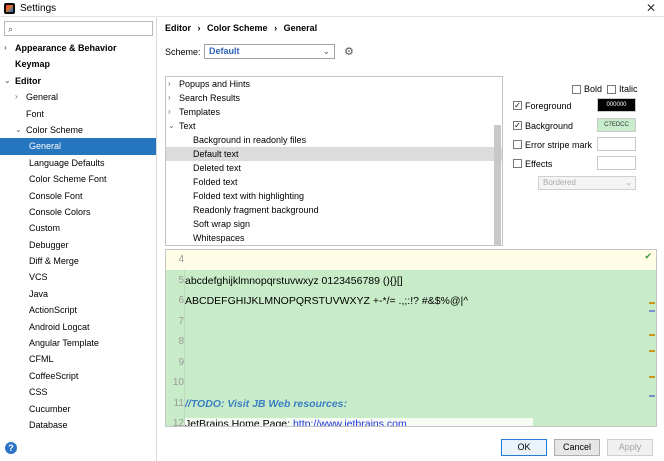 This screenshot has height=461, width=664. What do you see at coordinates (334, 154) in the screenshot?
I see `attribute-list-item: Default text` at bounding box center [334, 154].